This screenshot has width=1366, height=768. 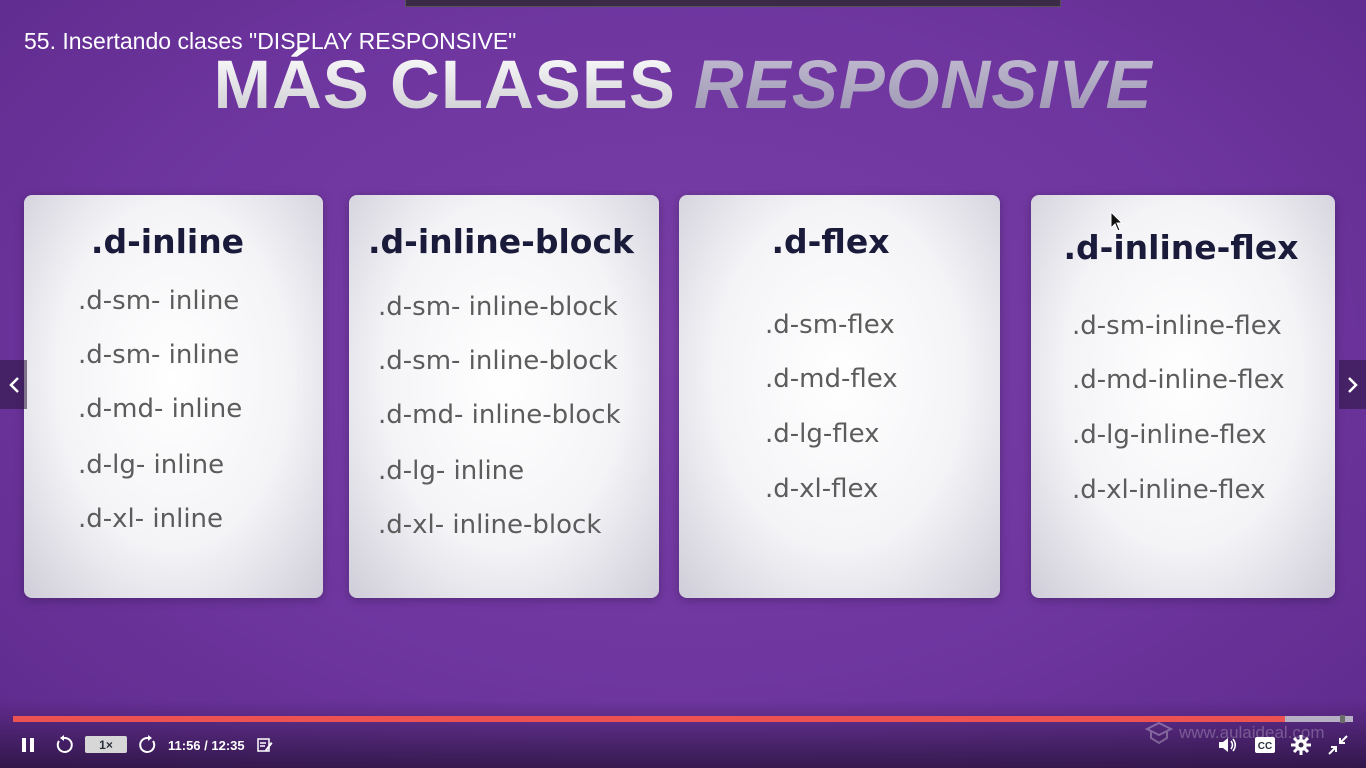 I want to click on captions-button: CC, so click(x=1265, y=745).